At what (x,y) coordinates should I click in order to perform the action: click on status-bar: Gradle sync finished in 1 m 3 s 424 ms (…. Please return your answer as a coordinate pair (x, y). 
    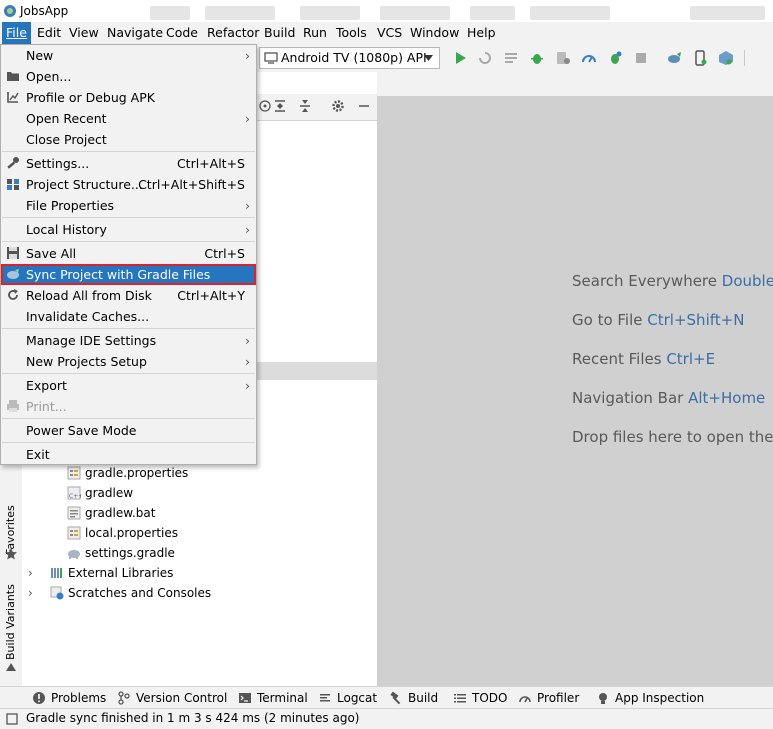
    Looking at the image, I should click on (386, 718).